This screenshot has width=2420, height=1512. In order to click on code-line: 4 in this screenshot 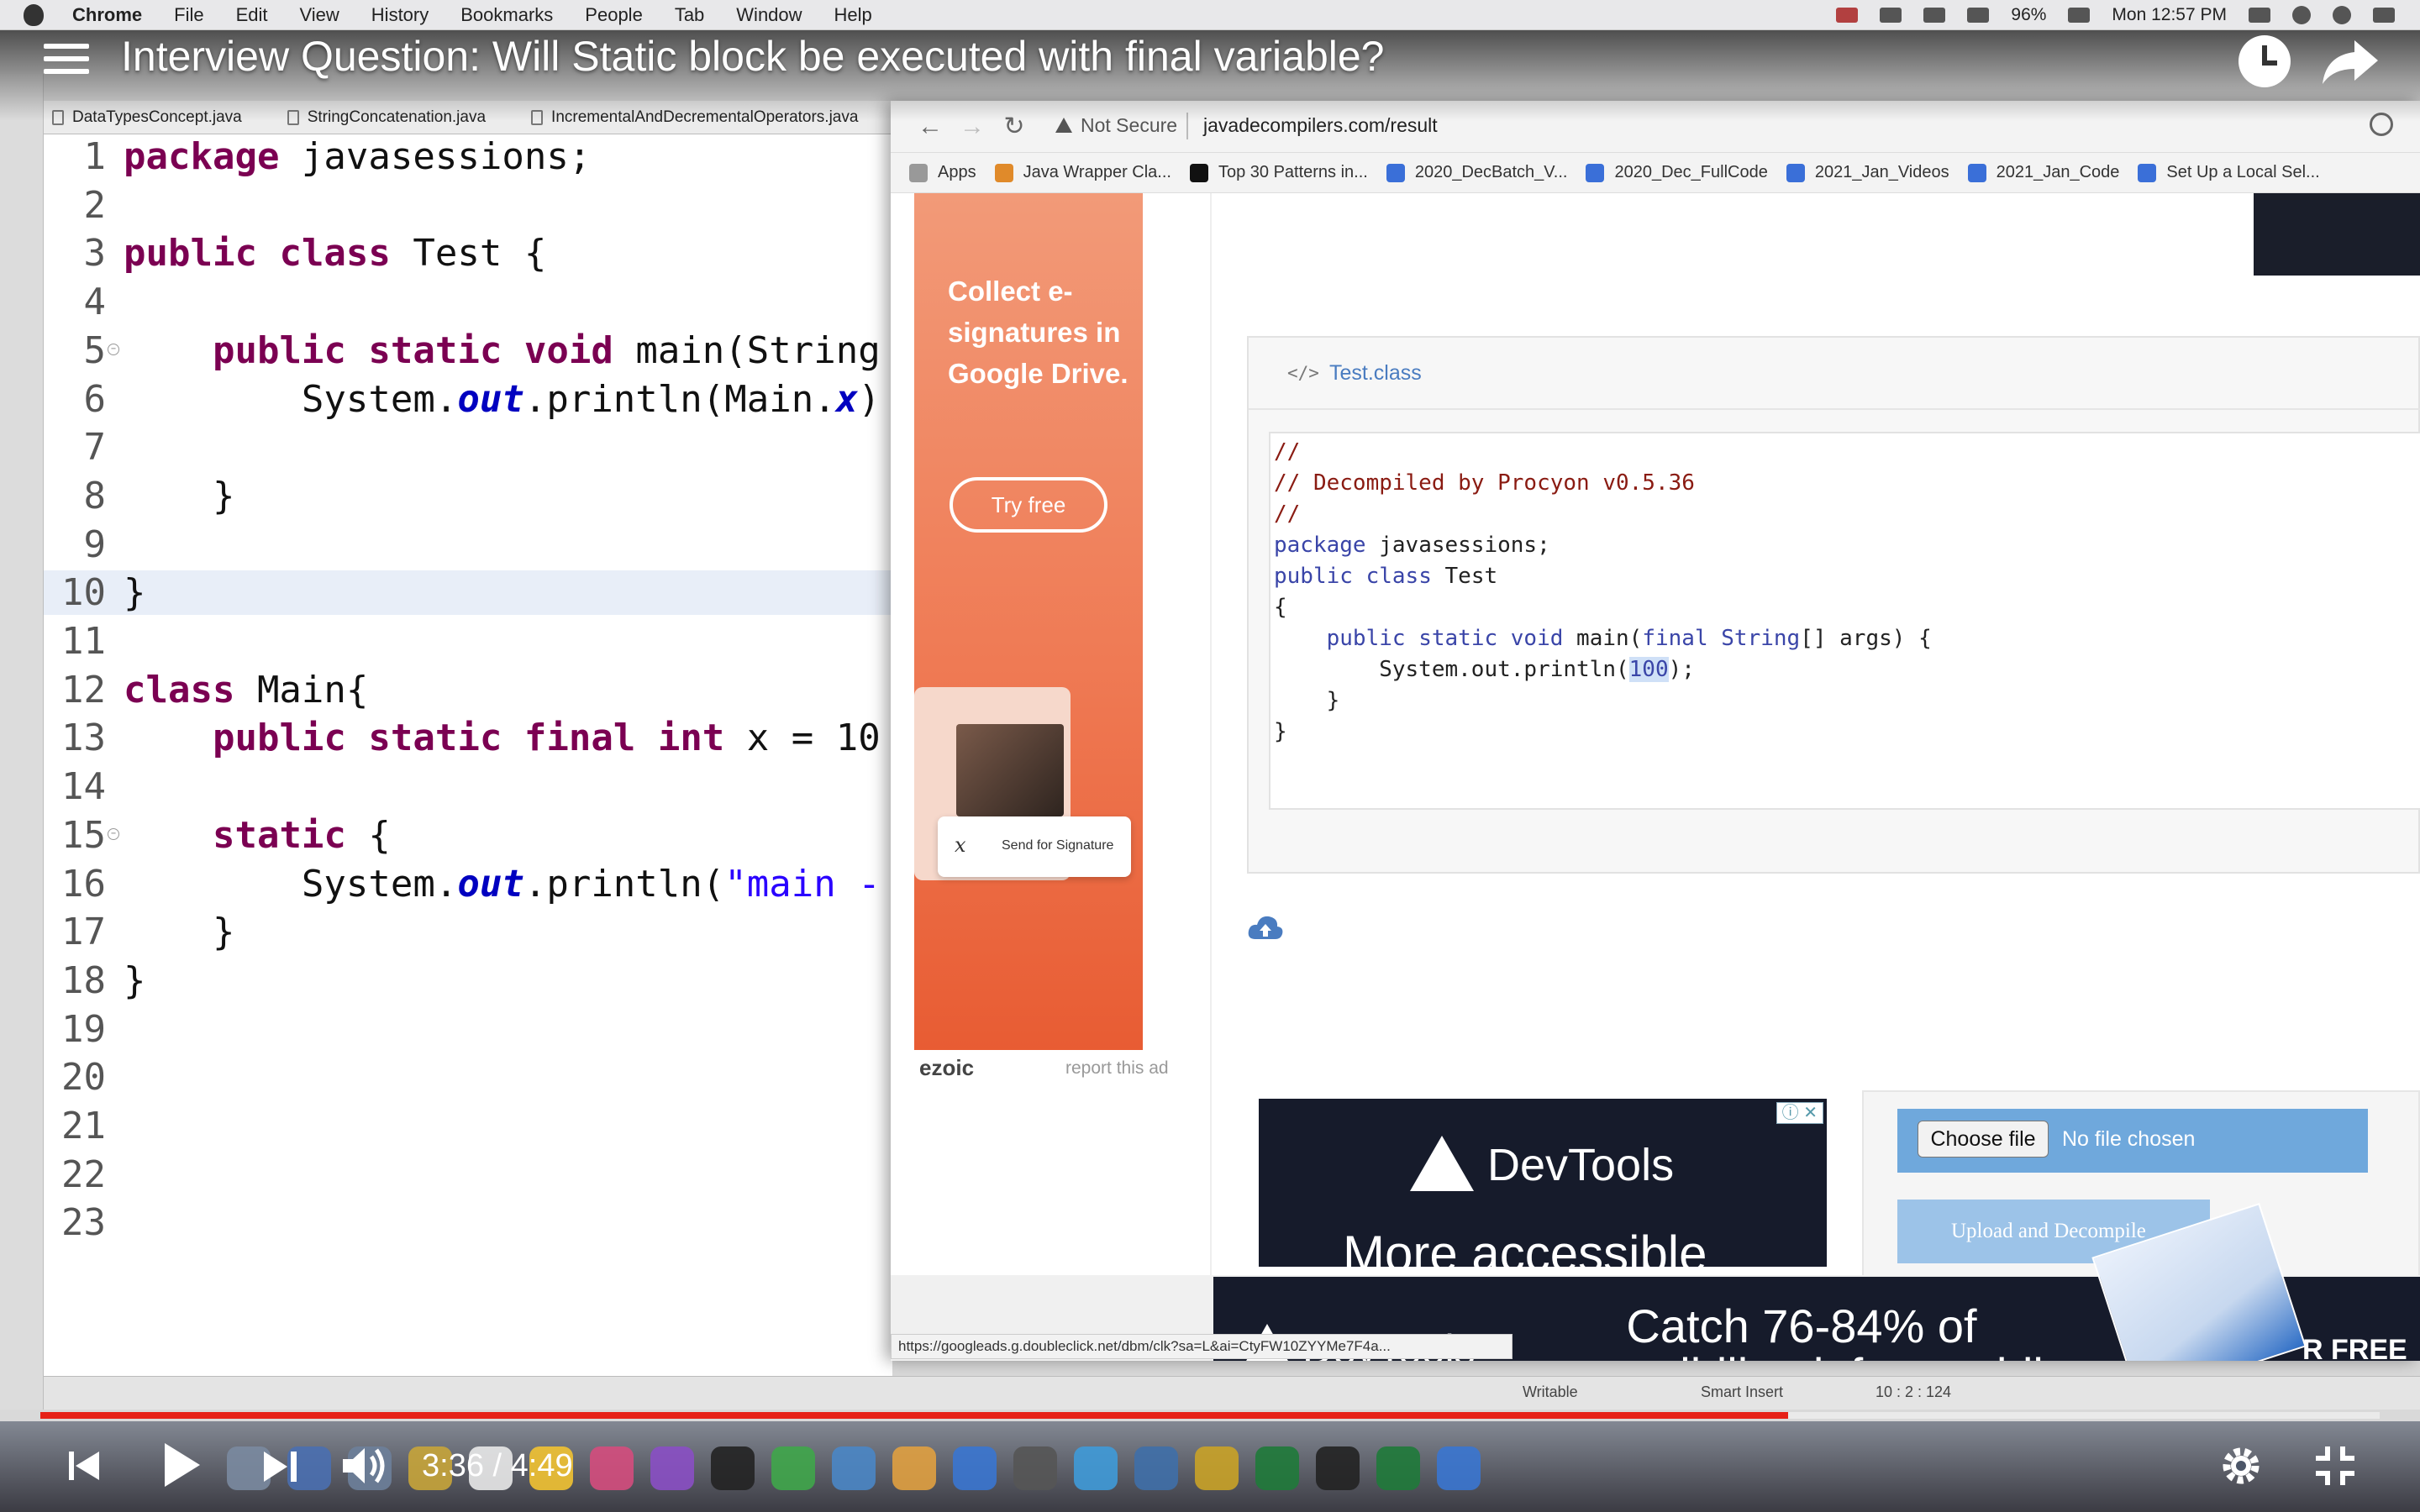, I will do `click(468, 302)`.